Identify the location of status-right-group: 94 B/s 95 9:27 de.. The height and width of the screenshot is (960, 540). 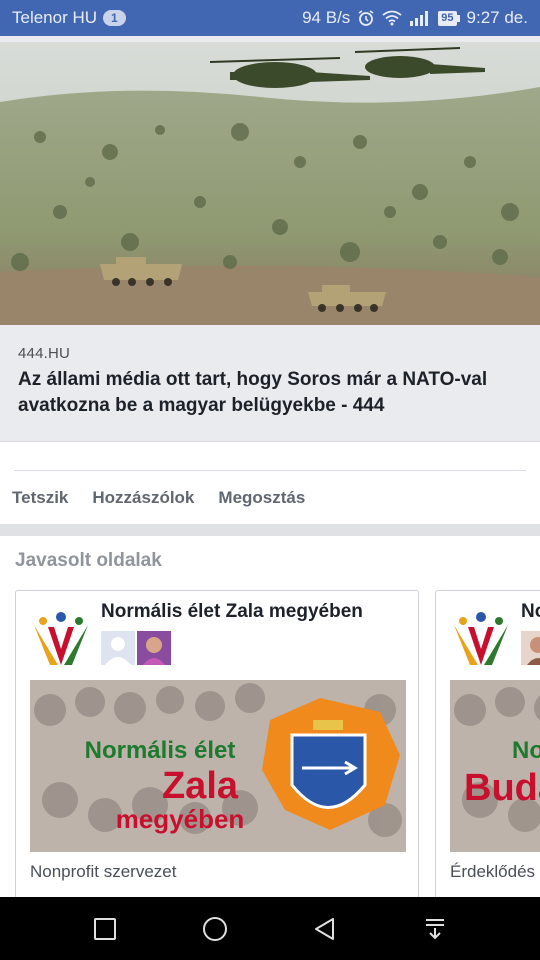
(415, 18).